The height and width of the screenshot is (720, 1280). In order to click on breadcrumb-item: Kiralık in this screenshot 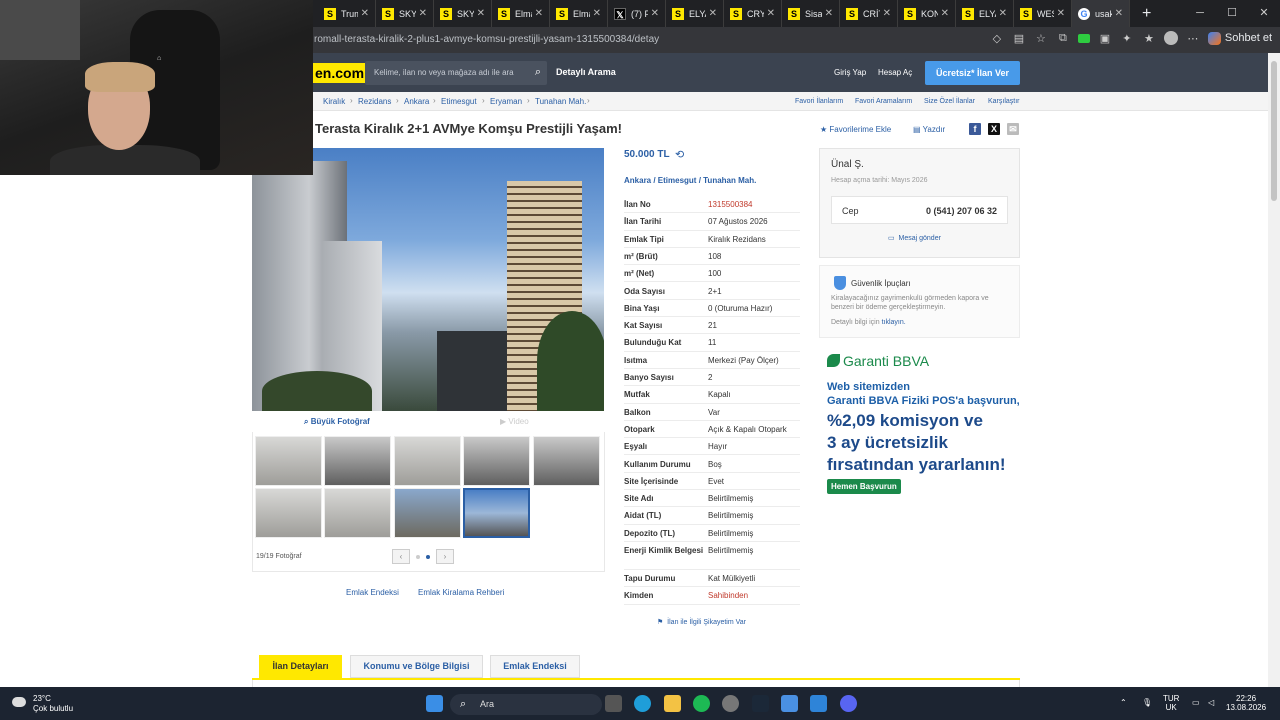, I will do `click(334, 101)`.